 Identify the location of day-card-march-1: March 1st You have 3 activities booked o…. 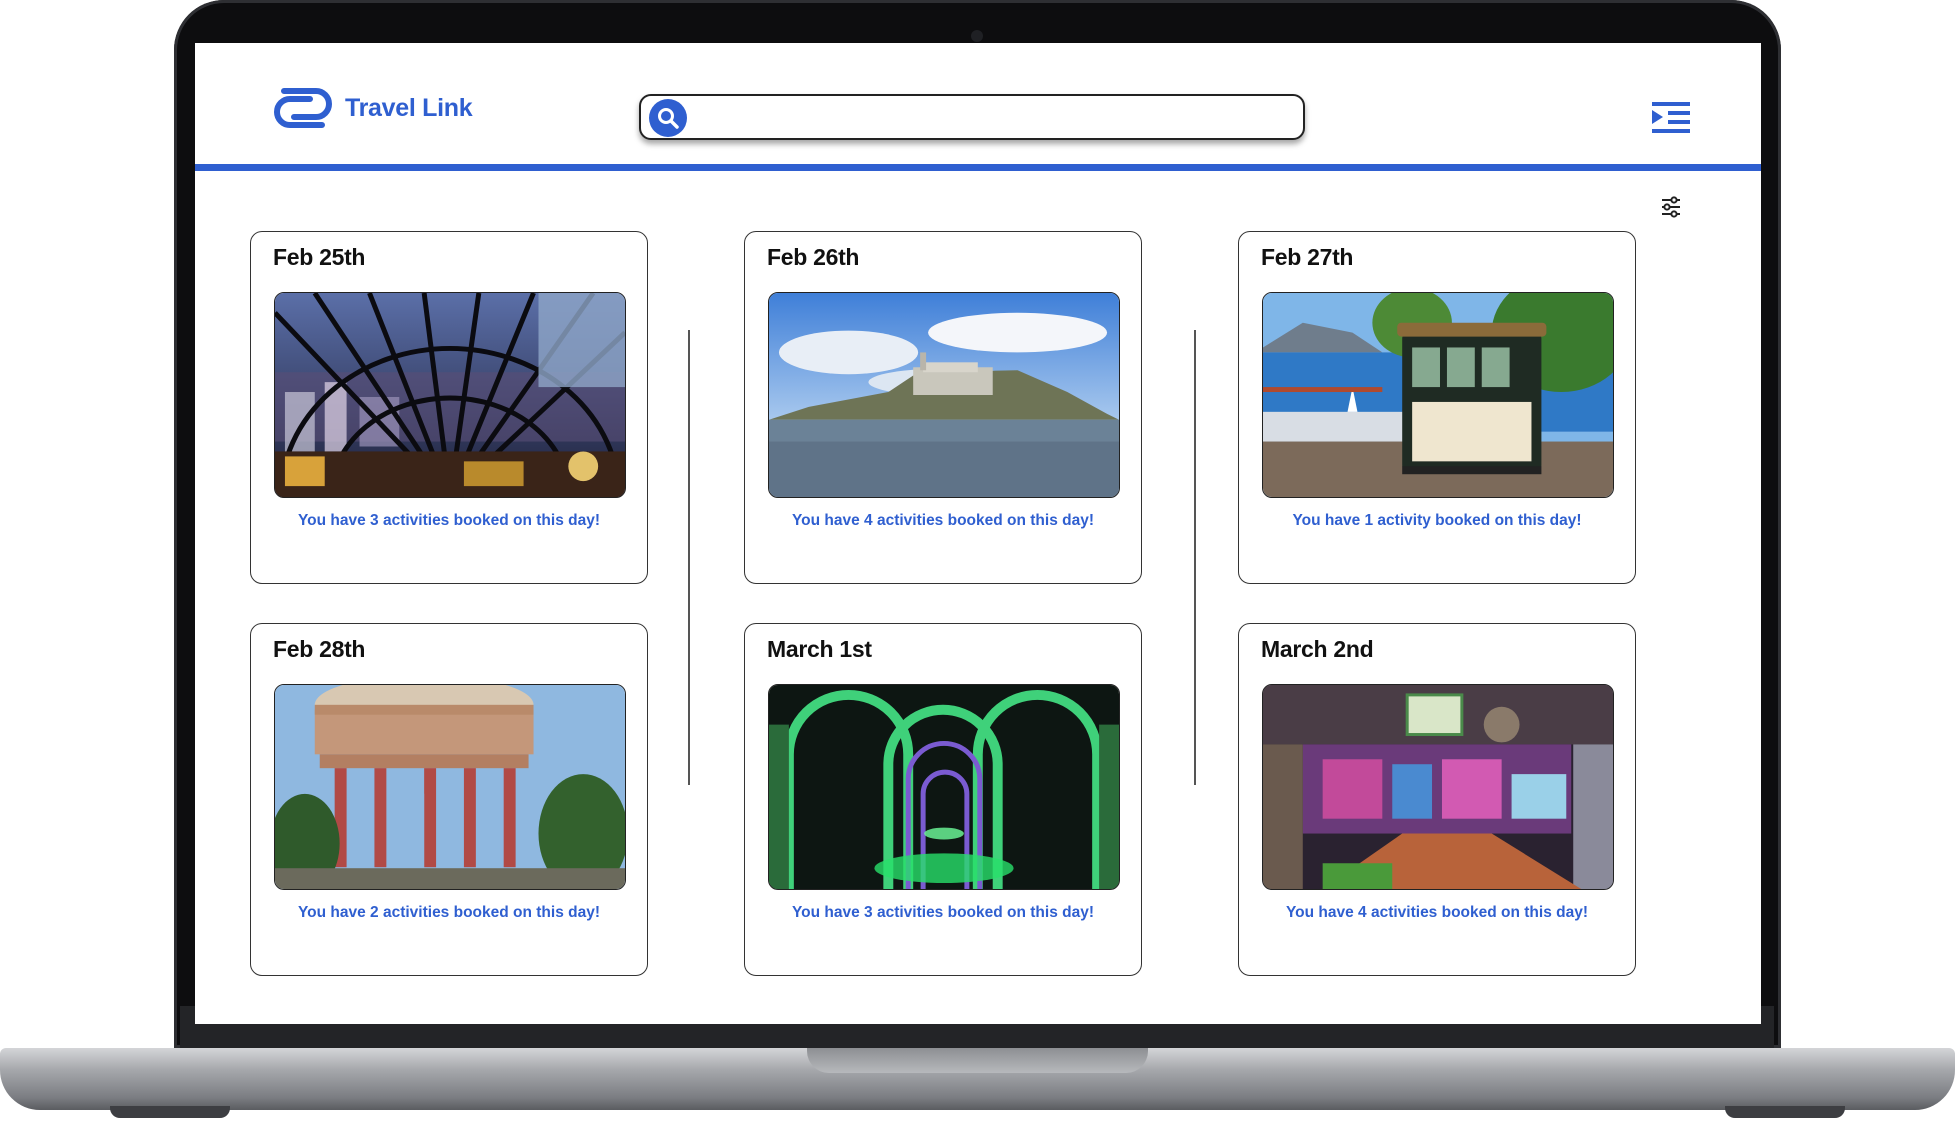
(943, 799).